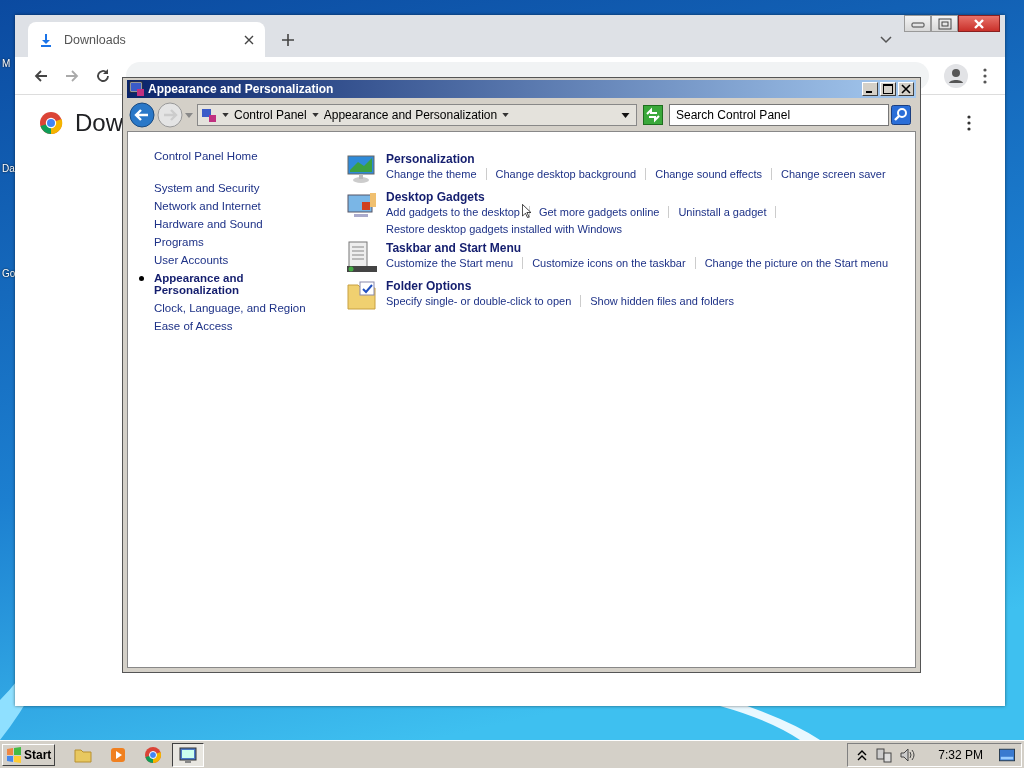 The height and width of the screenshot is (768, 1024). Describe the element at coordinates (179, 242) in the screenshot. I see `nav-link: Programs` at that location.